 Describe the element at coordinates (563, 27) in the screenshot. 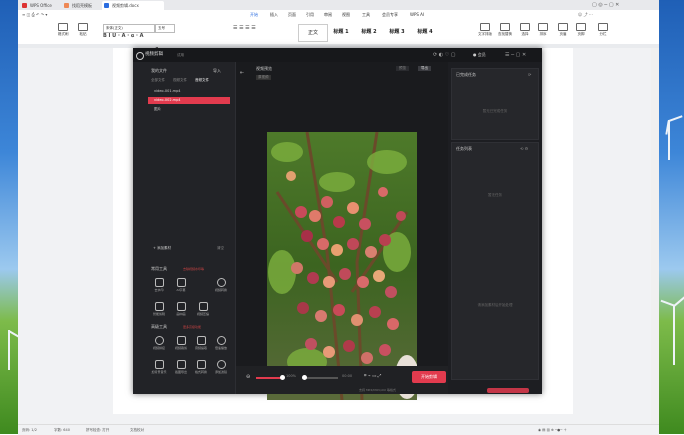

I see `header-icon` at that location.